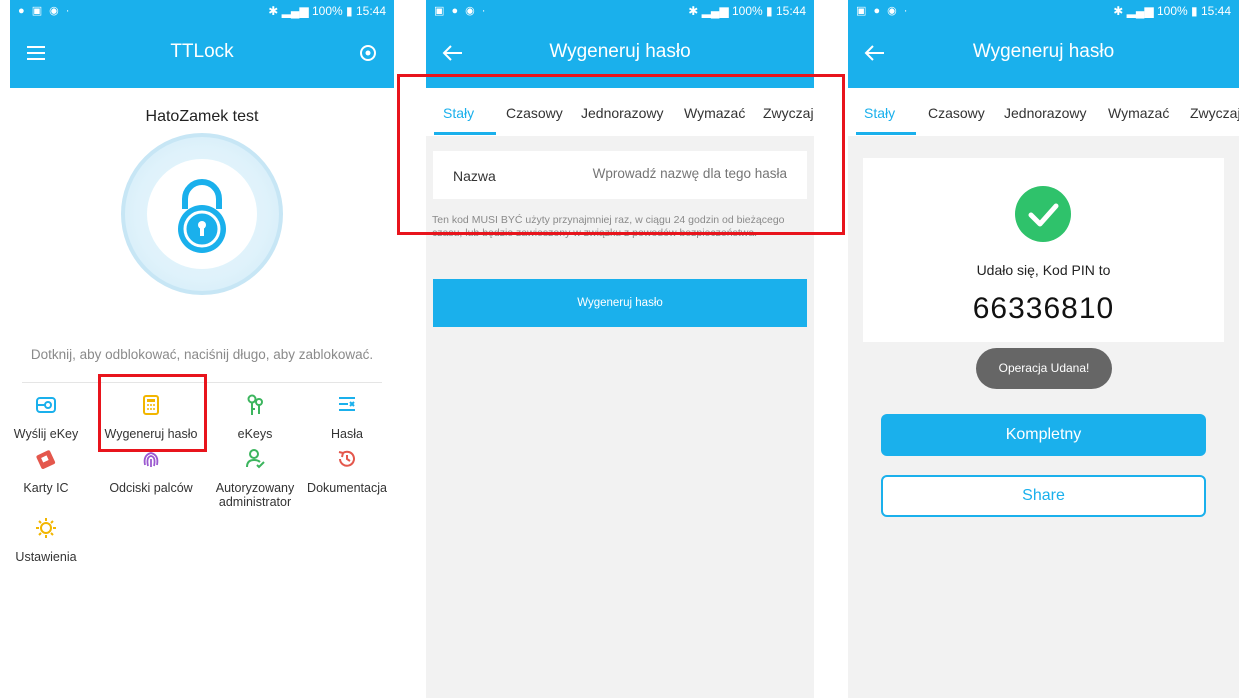 Image resolution: width=1239 pixels, height=698 pixels. I want to click on send-ekey-item: Wyślij eKey, so click(52, 417).